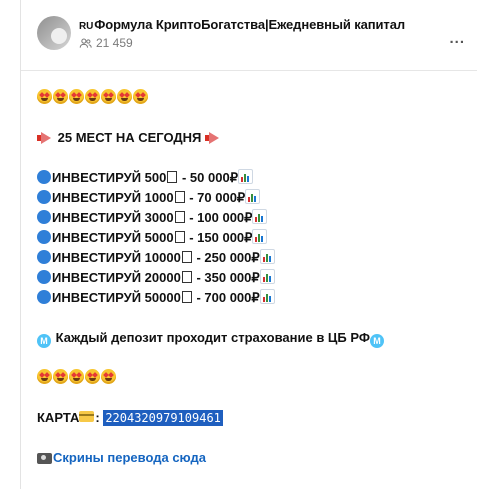  Describe the element at coordinates (219, 237) in the screenshot. I see `offer-return: - 150 000₽` at that location.